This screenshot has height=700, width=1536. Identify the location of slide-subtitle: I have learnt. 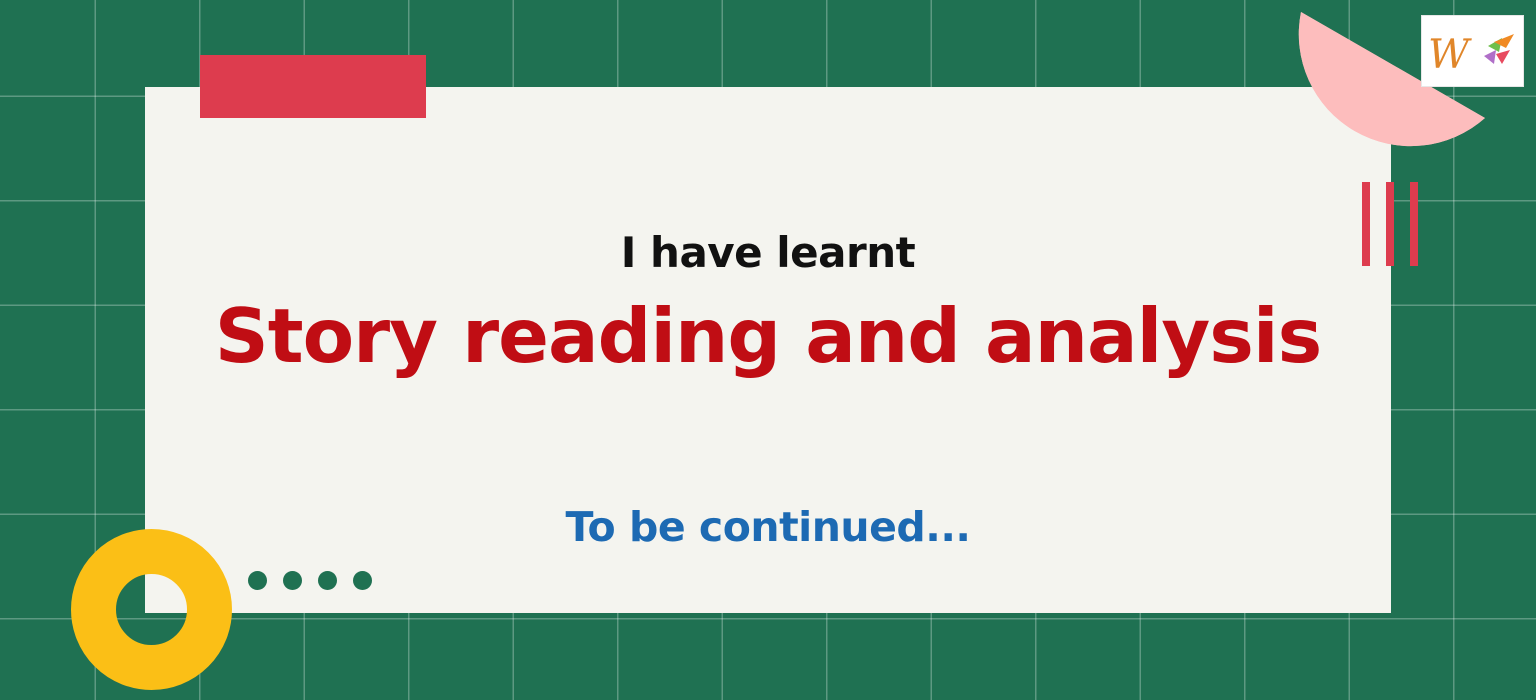
(768, 252).